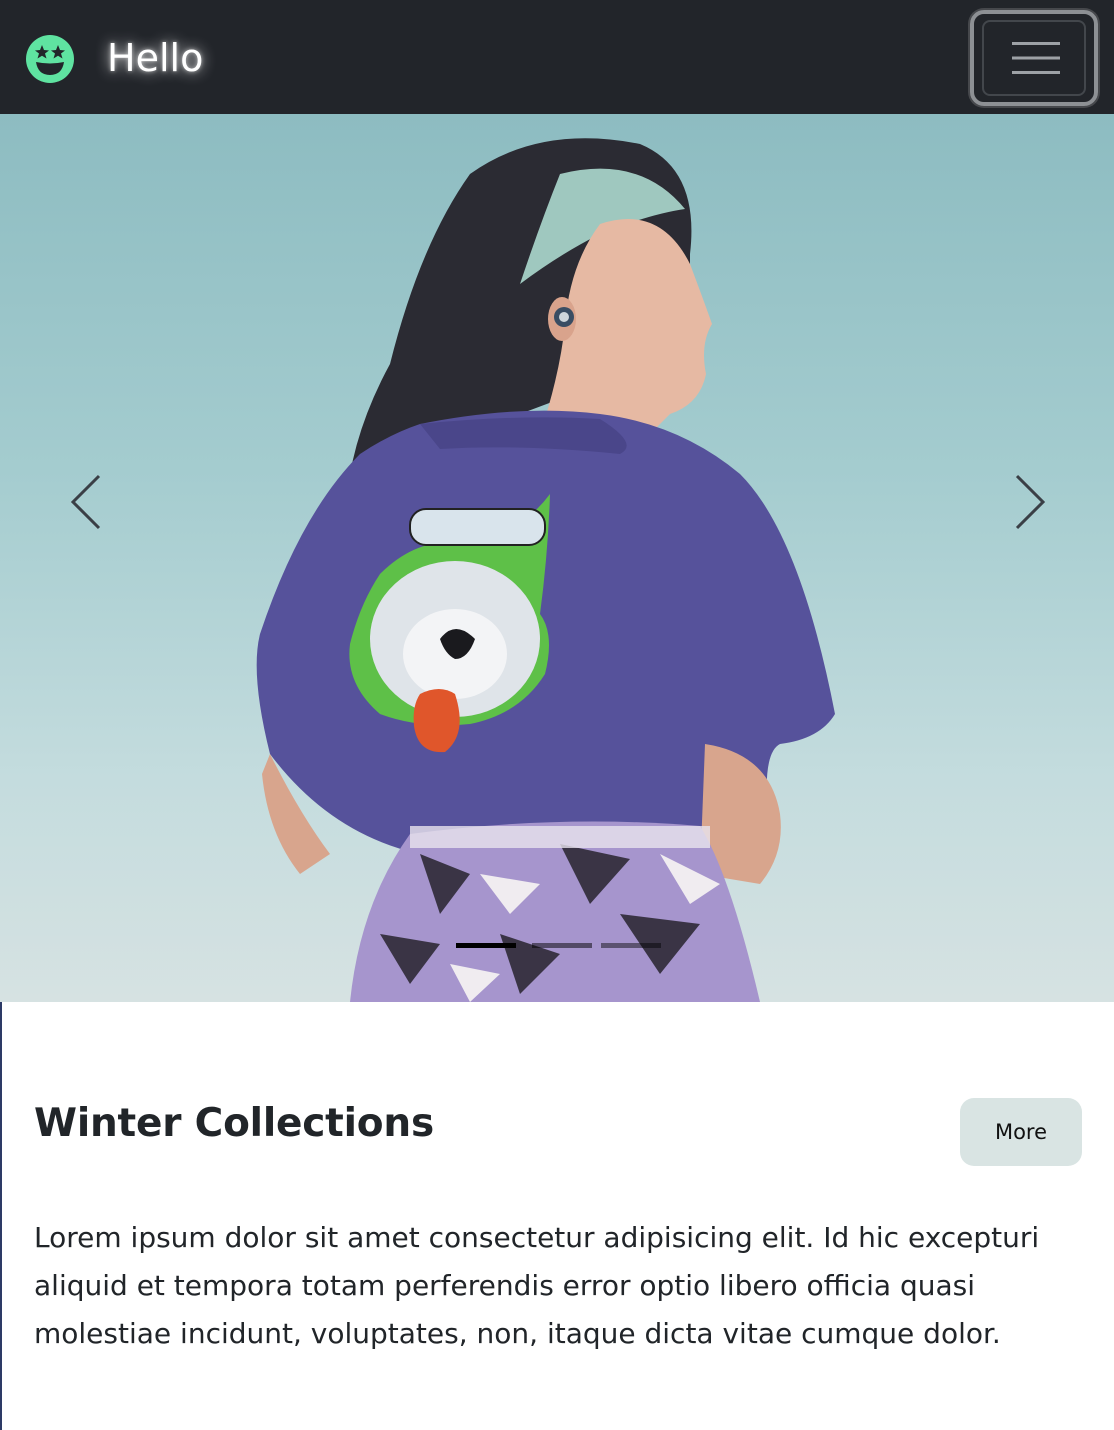 The height and width of the screenshot is (1430, 1114). What do you see at coordinates (155, 58) in the screenshot?
I see `brand-title: Hello` at bounding box center [155, 58].